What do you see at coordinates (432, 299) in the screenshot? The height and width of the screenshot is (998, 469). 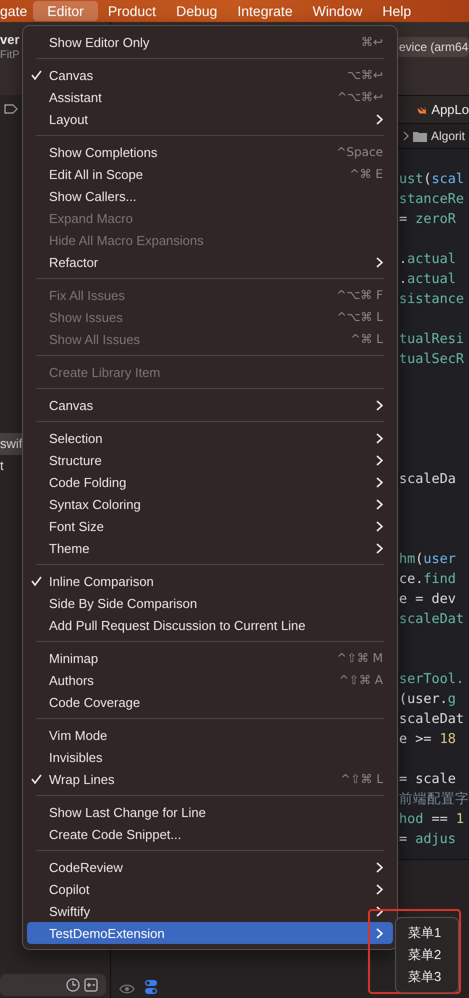 I see `code-line: sistance` at bounding box center [432, 299].